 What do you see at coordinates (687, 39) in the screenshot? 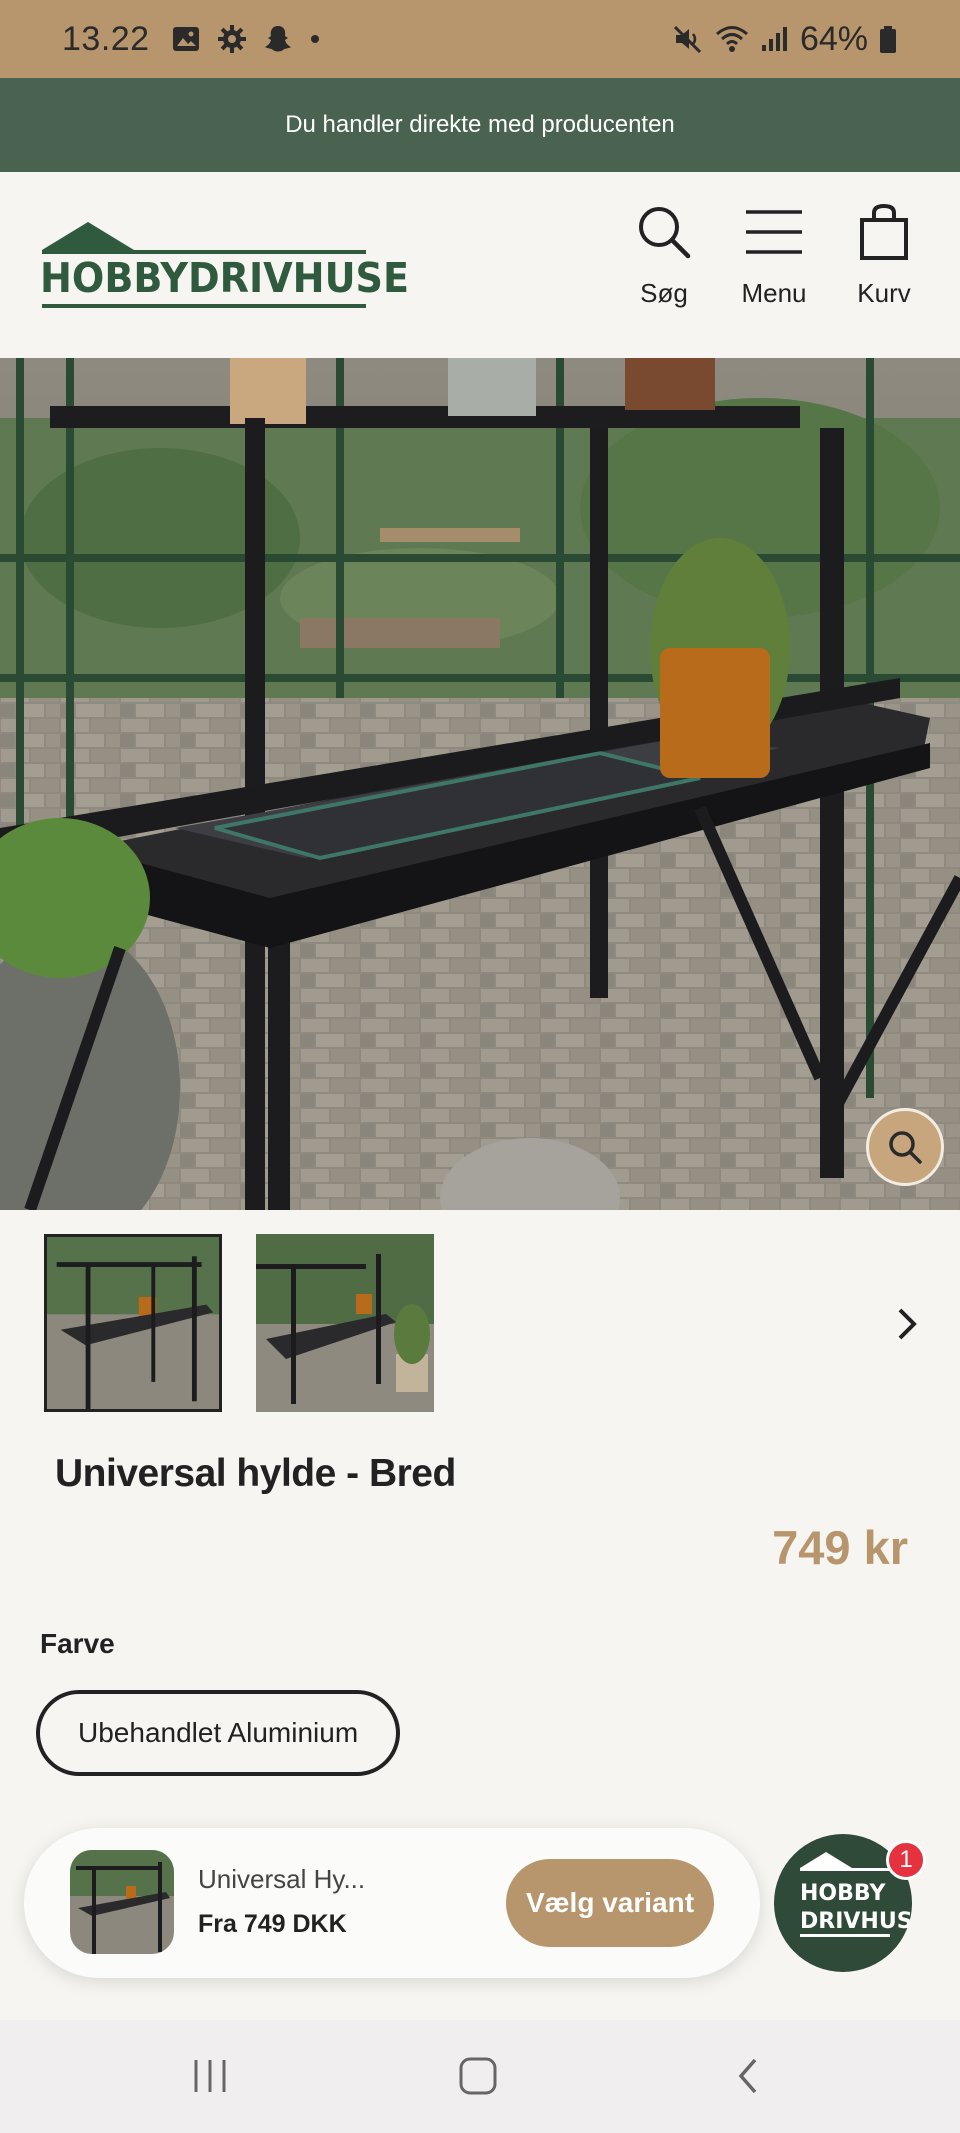
I see `mute-icon` at bounding box center [687, 39].